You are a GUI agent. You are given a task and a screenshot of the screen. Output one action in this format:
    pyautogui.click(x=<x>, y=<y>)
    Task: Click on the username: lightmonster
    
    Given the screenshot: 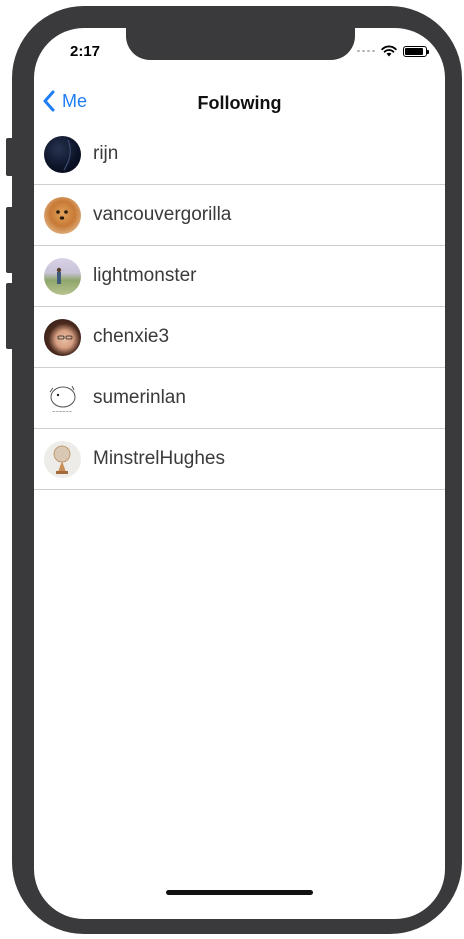 What is the action you would take?
    pyautogui.click(x=145, y=275)
    